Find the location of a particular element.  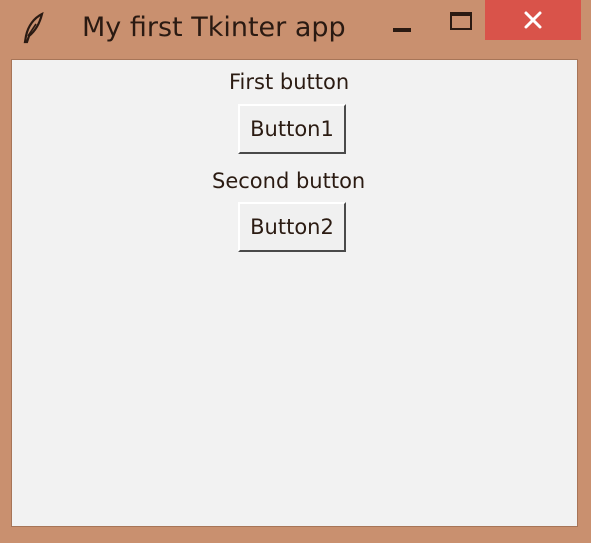

button2: Button2 is located at coordinates (292, 227).